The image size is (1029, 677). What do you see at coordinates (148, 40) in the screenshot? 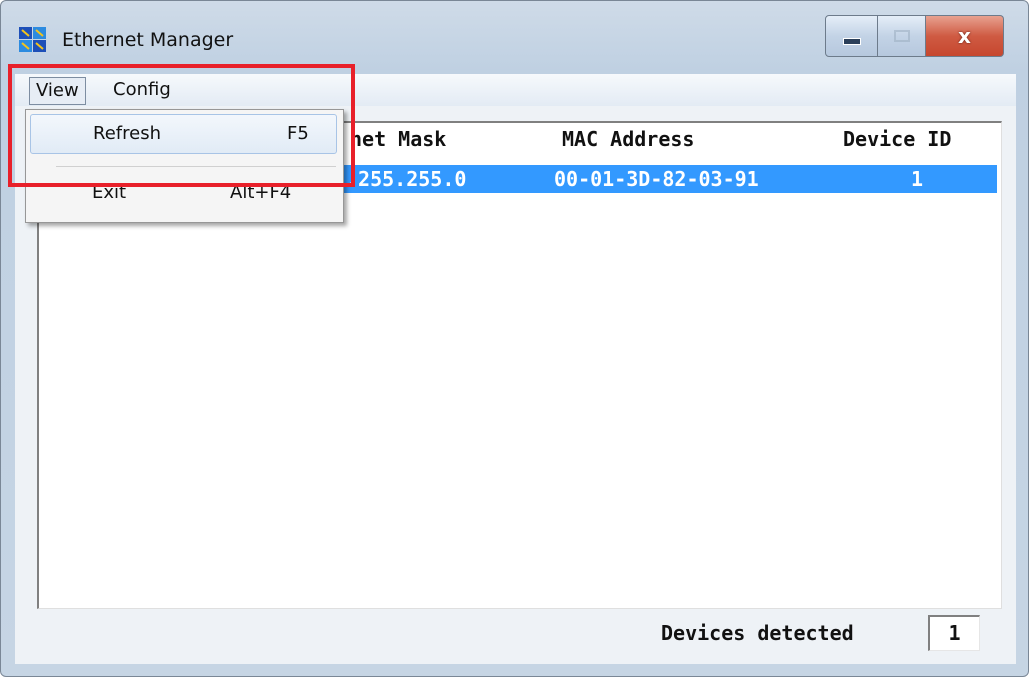
I see `window-title: Ethernet Manager` at bounding box center [148, 40].